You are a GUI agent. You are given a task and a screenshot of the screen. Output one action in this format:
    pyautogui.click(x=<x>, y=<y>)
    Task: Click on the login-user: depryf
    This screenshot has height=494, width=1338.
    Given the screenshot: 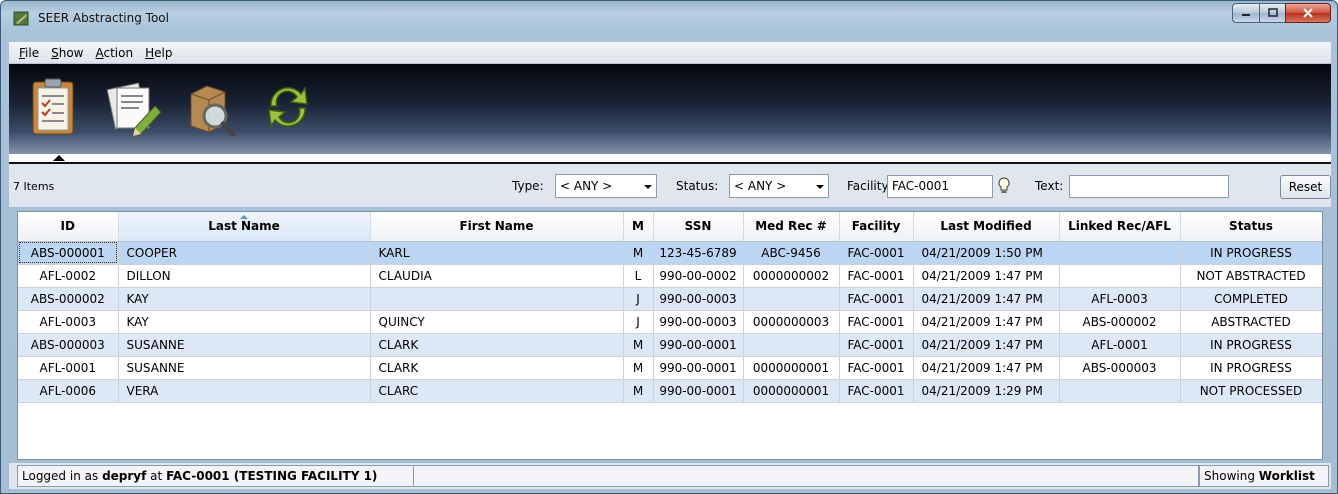 What is the action you would take?
    pyautogui.click(x=124, y=476)
    